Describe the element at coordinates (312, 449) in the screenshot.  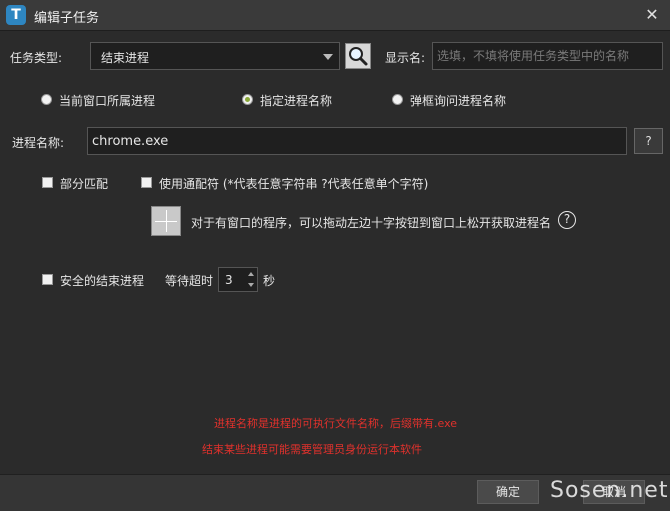
I see `note-line-2: 结束某些进程可能需要管理员身份运行本软件` at that location.